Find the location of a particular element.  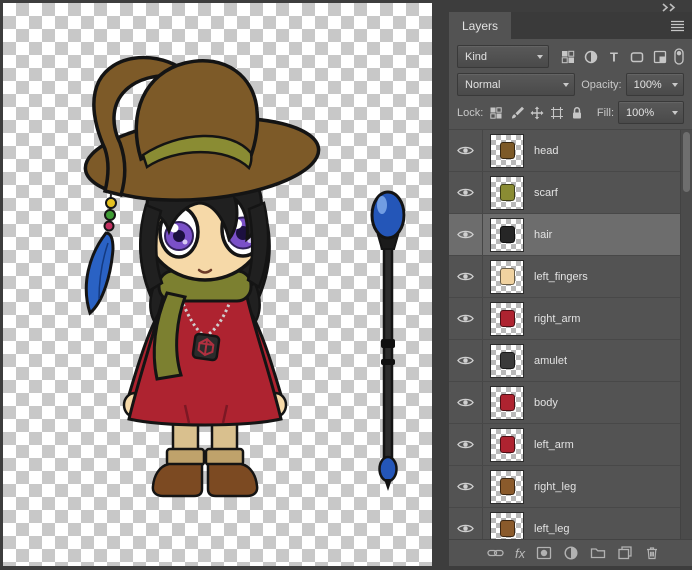

layers-scrollbar is located at coordinates (686, 334).